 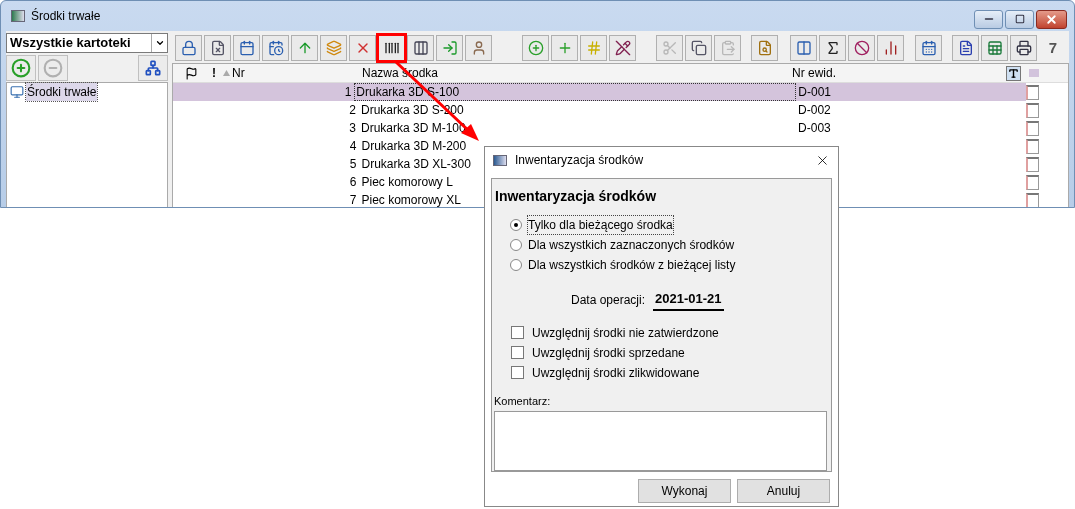 I want to click on table-cell-text: 3, so click(x=352, y=128).